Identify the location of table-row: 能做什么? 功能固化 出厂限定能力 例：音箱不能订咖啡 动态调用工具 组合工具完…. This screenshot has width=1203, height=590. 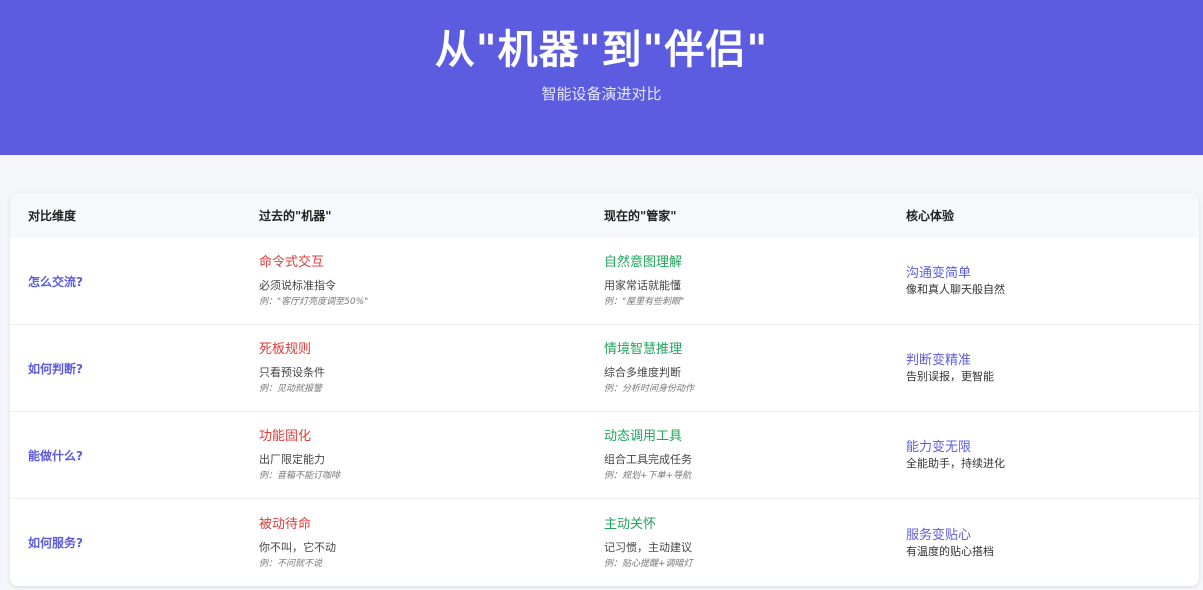
(604, 455).